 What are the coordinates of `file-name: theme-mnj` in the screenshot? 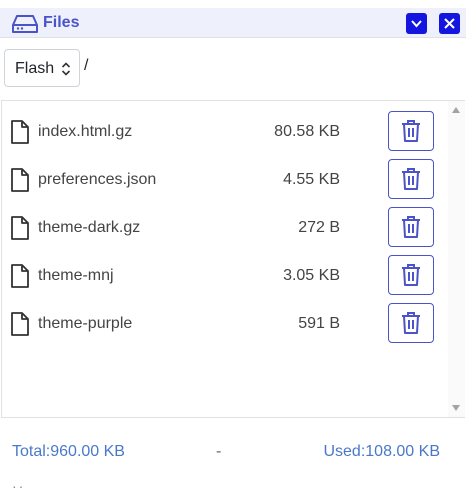 It's located at (76, 275).